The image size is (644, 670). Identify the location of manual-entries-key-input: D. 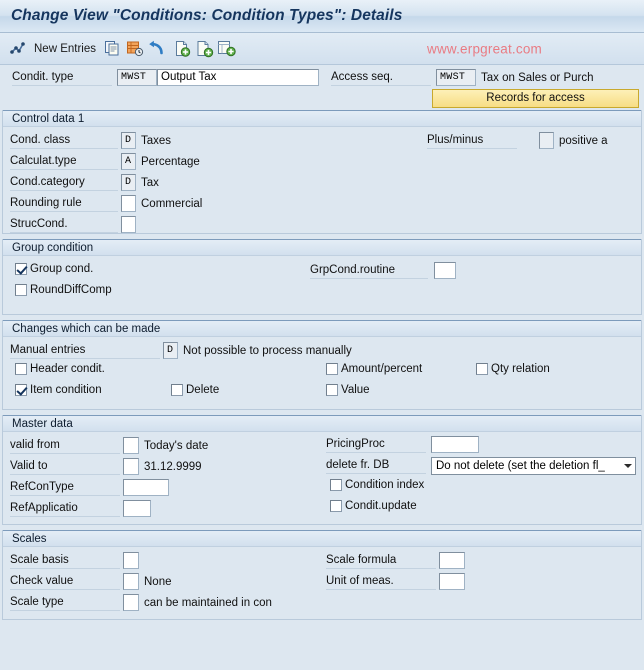
(170, 350).